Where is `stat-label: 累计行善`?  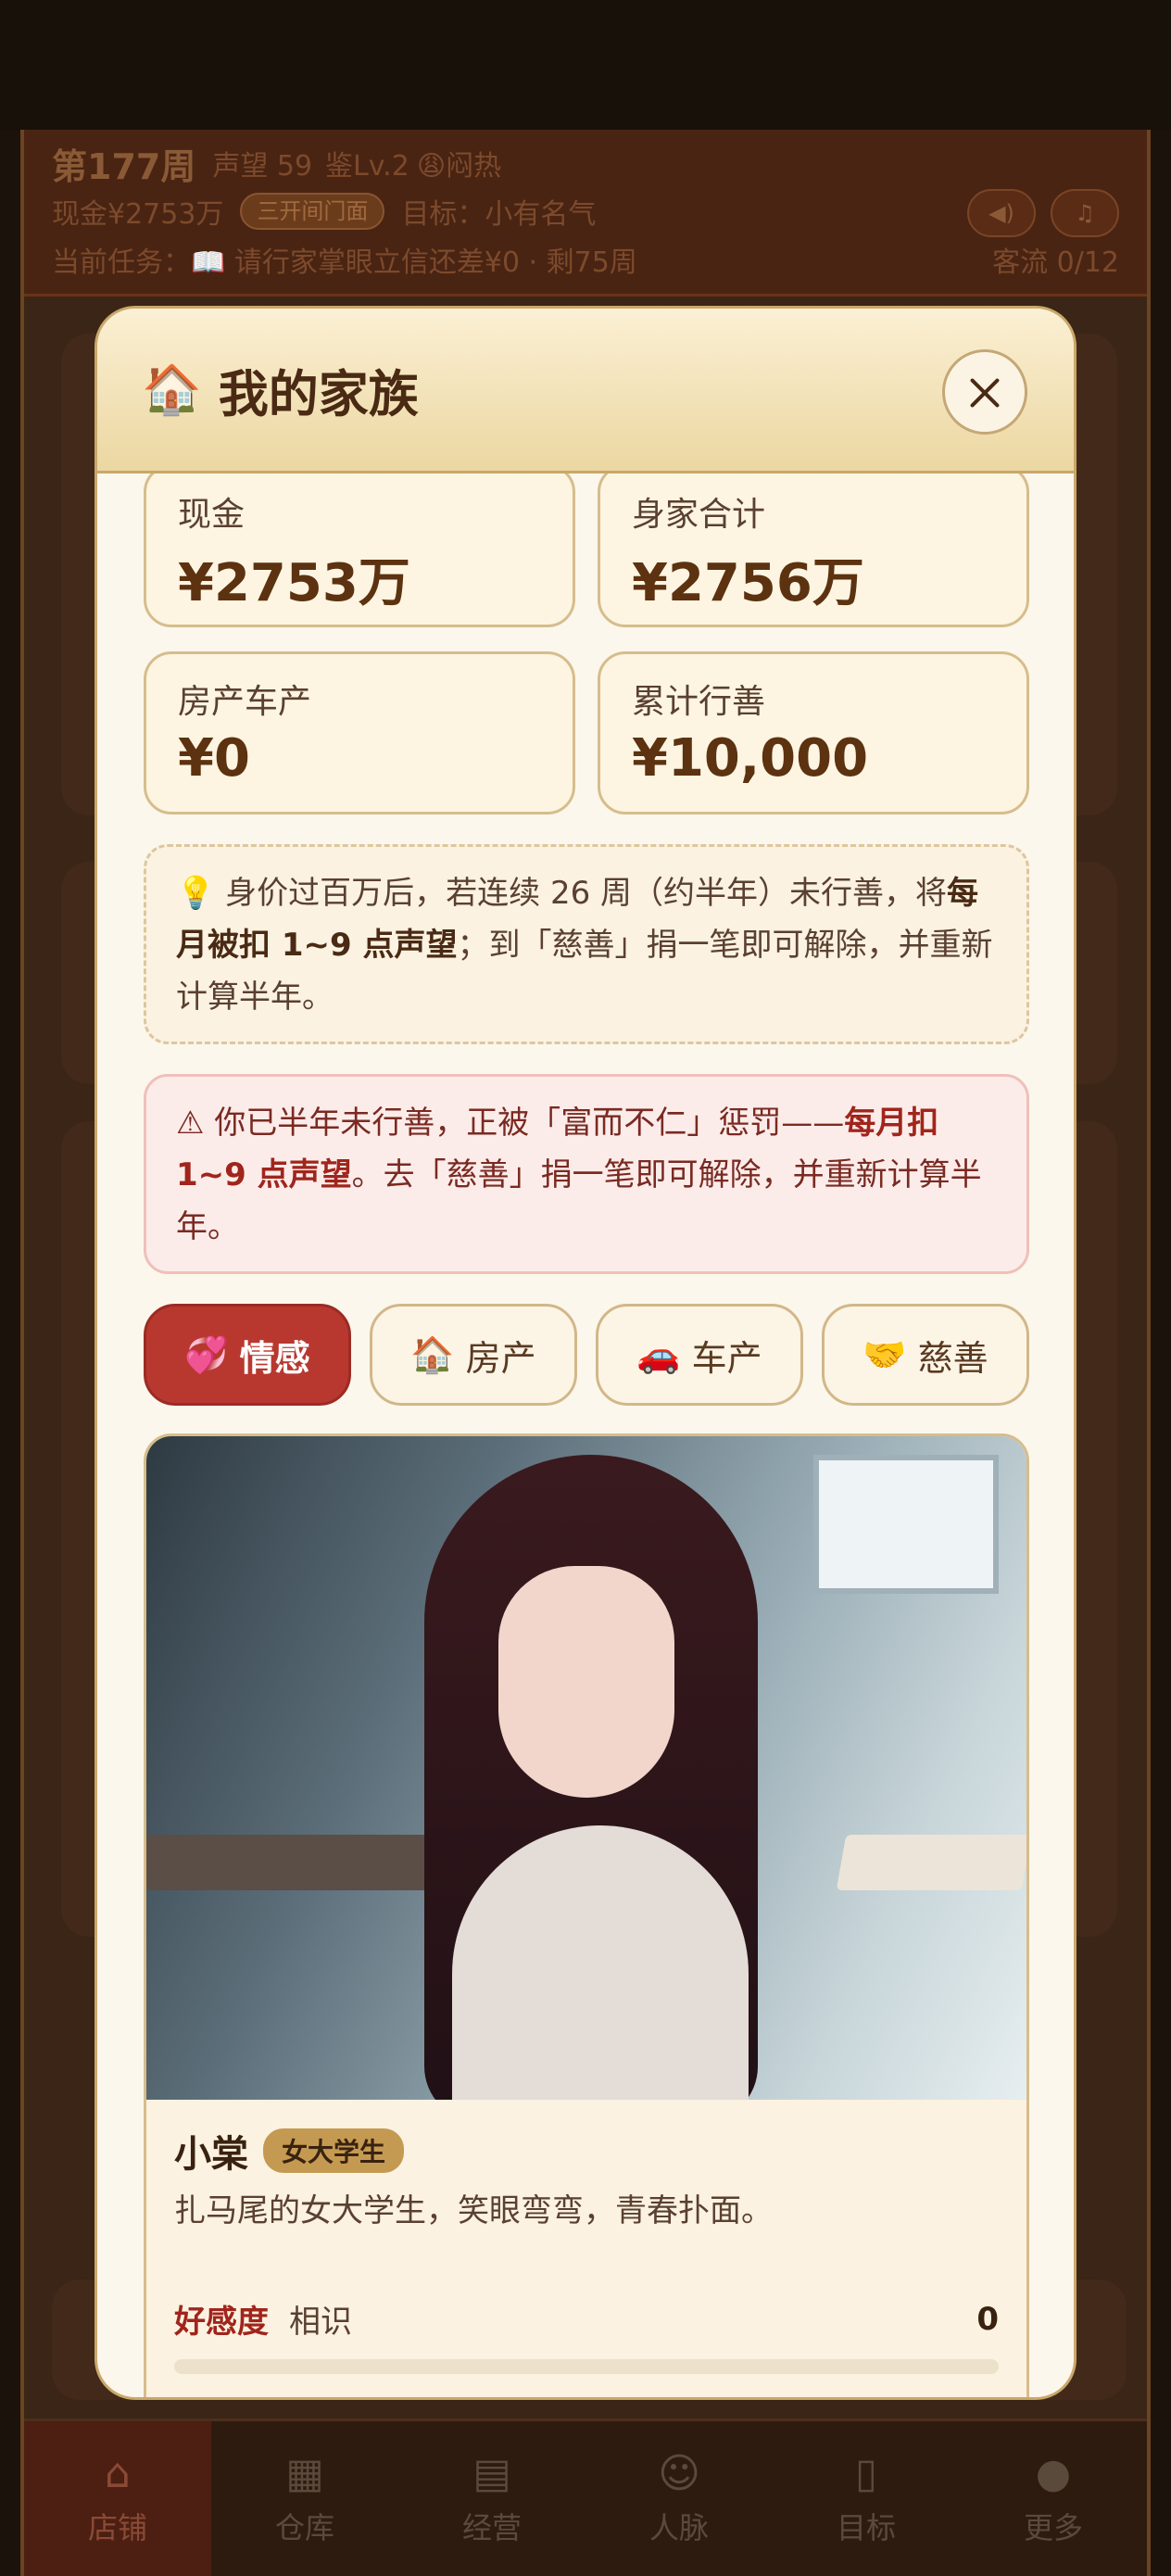 stat-label: 累计行善 is located at coordinates (699, 702).